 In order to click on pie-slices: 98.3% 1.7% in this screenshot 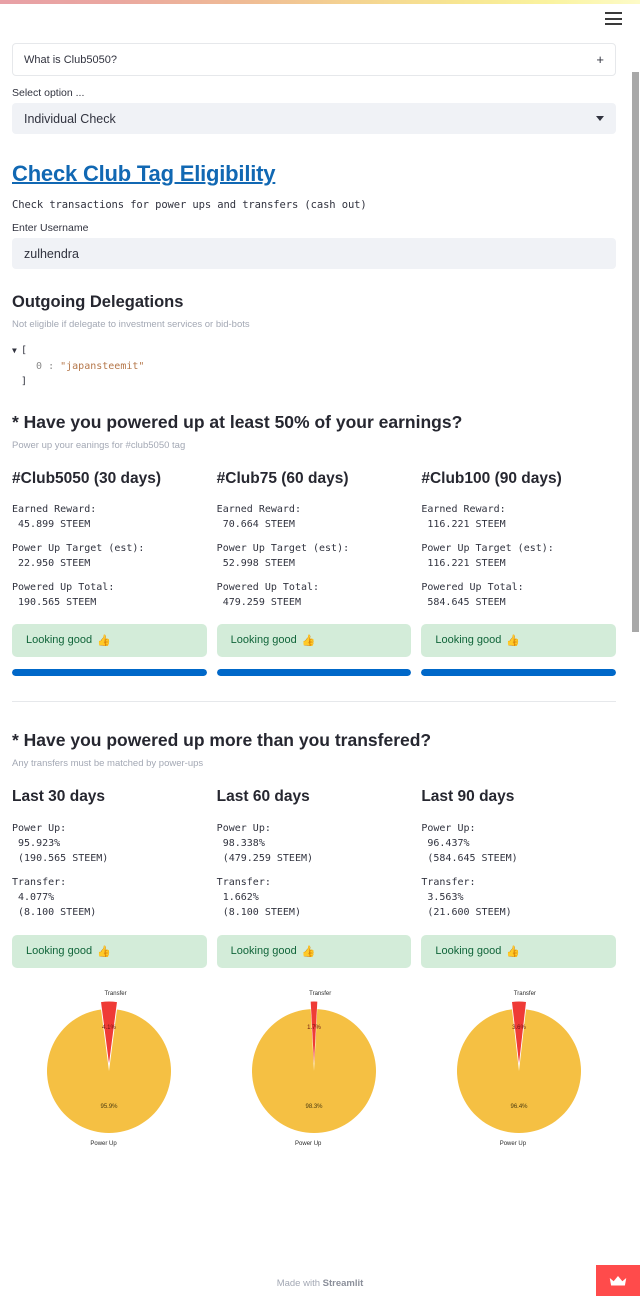, I will do `click(314, 1067)`.